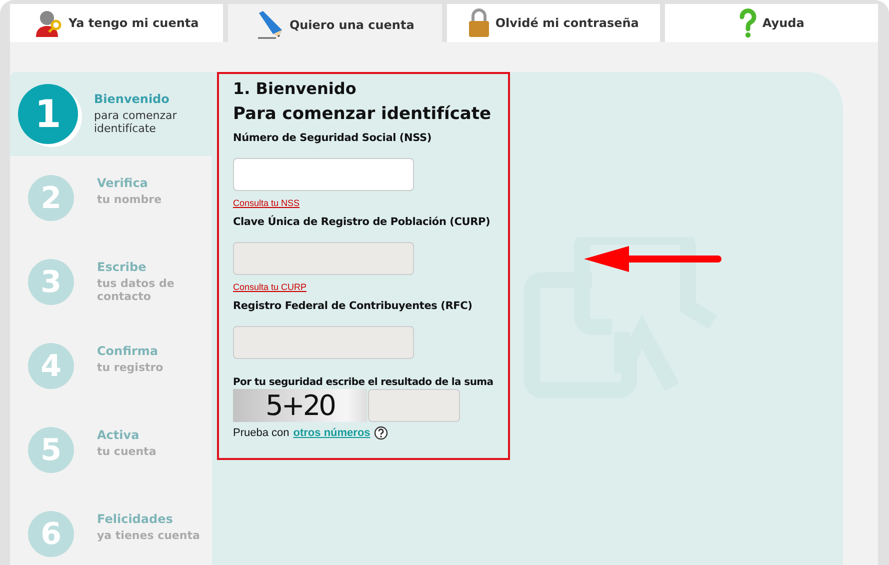 The width and height of the screenshot is (889, 565). What do you see at coordinates (51, 366) in the screenshot?
I see `step-number: 4` at bounding box center [51, 366].